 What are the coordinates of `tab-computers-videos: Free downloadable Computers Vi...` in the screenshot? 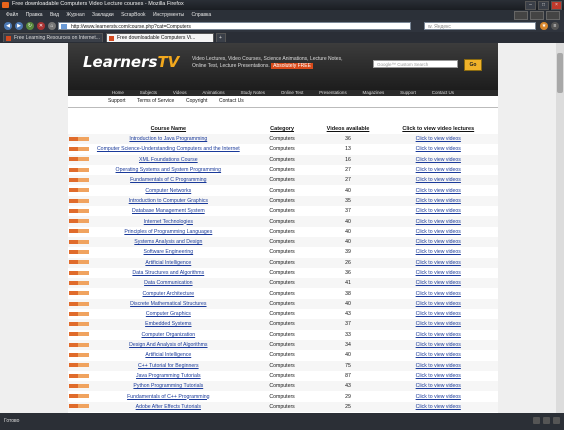 It's located at (160, 37).